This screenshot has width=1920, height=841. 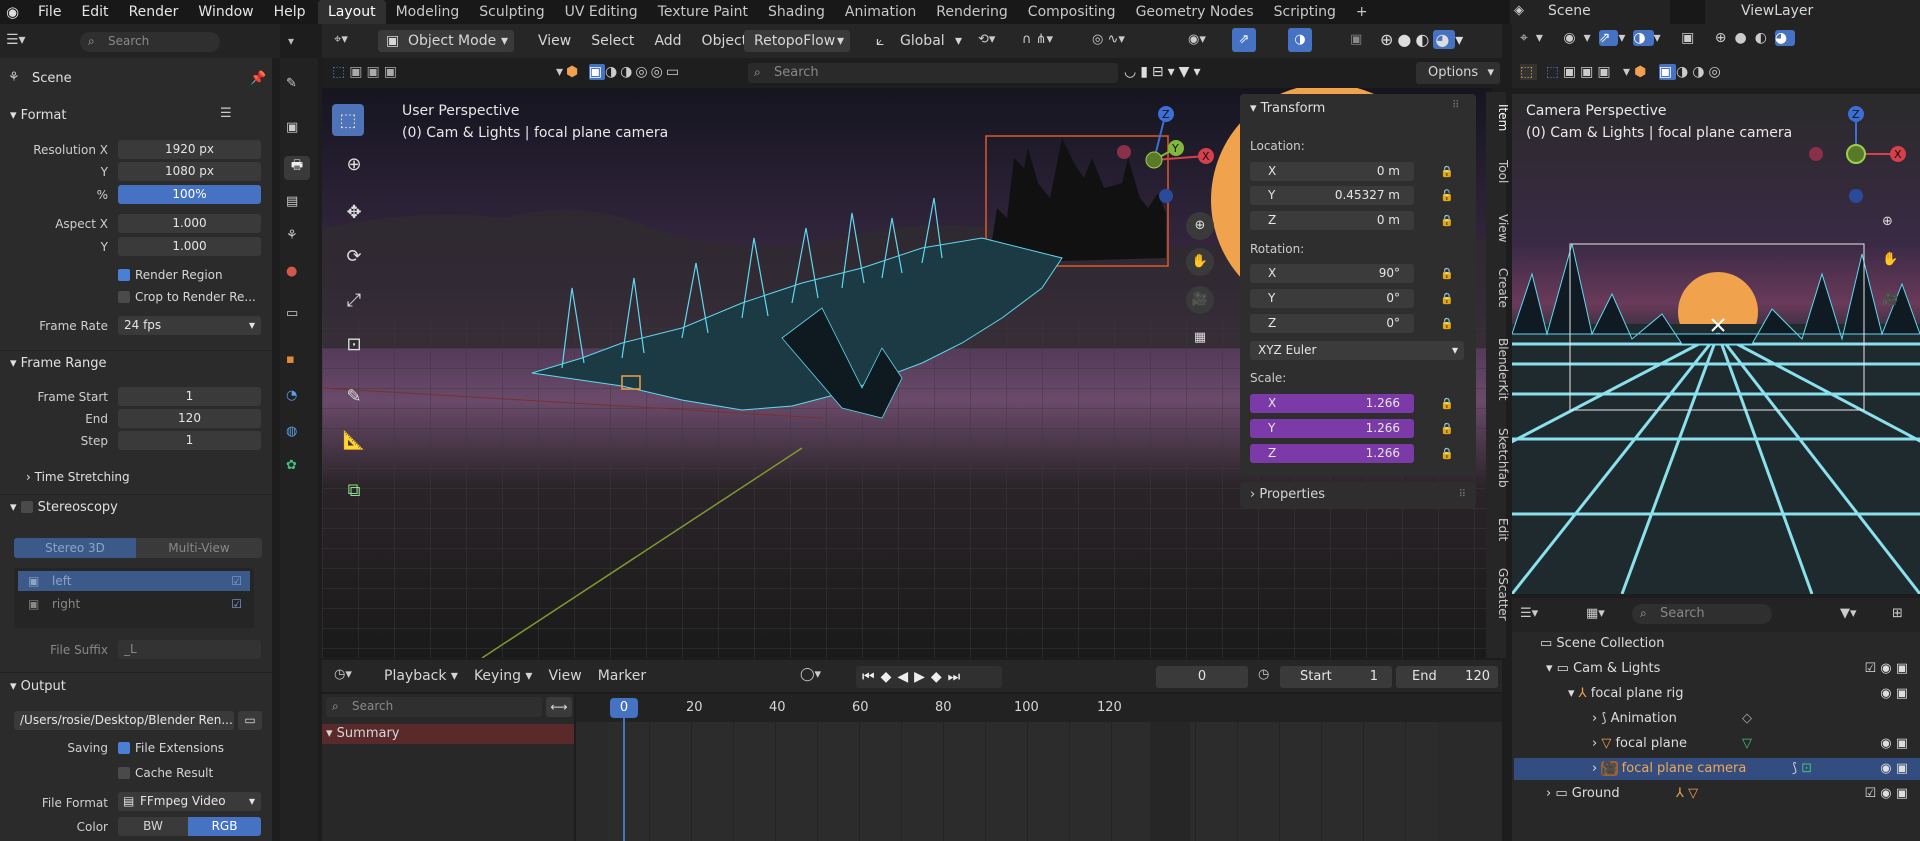 I want to click on tab-modeling: Modeling, so click(x=428, y=12).